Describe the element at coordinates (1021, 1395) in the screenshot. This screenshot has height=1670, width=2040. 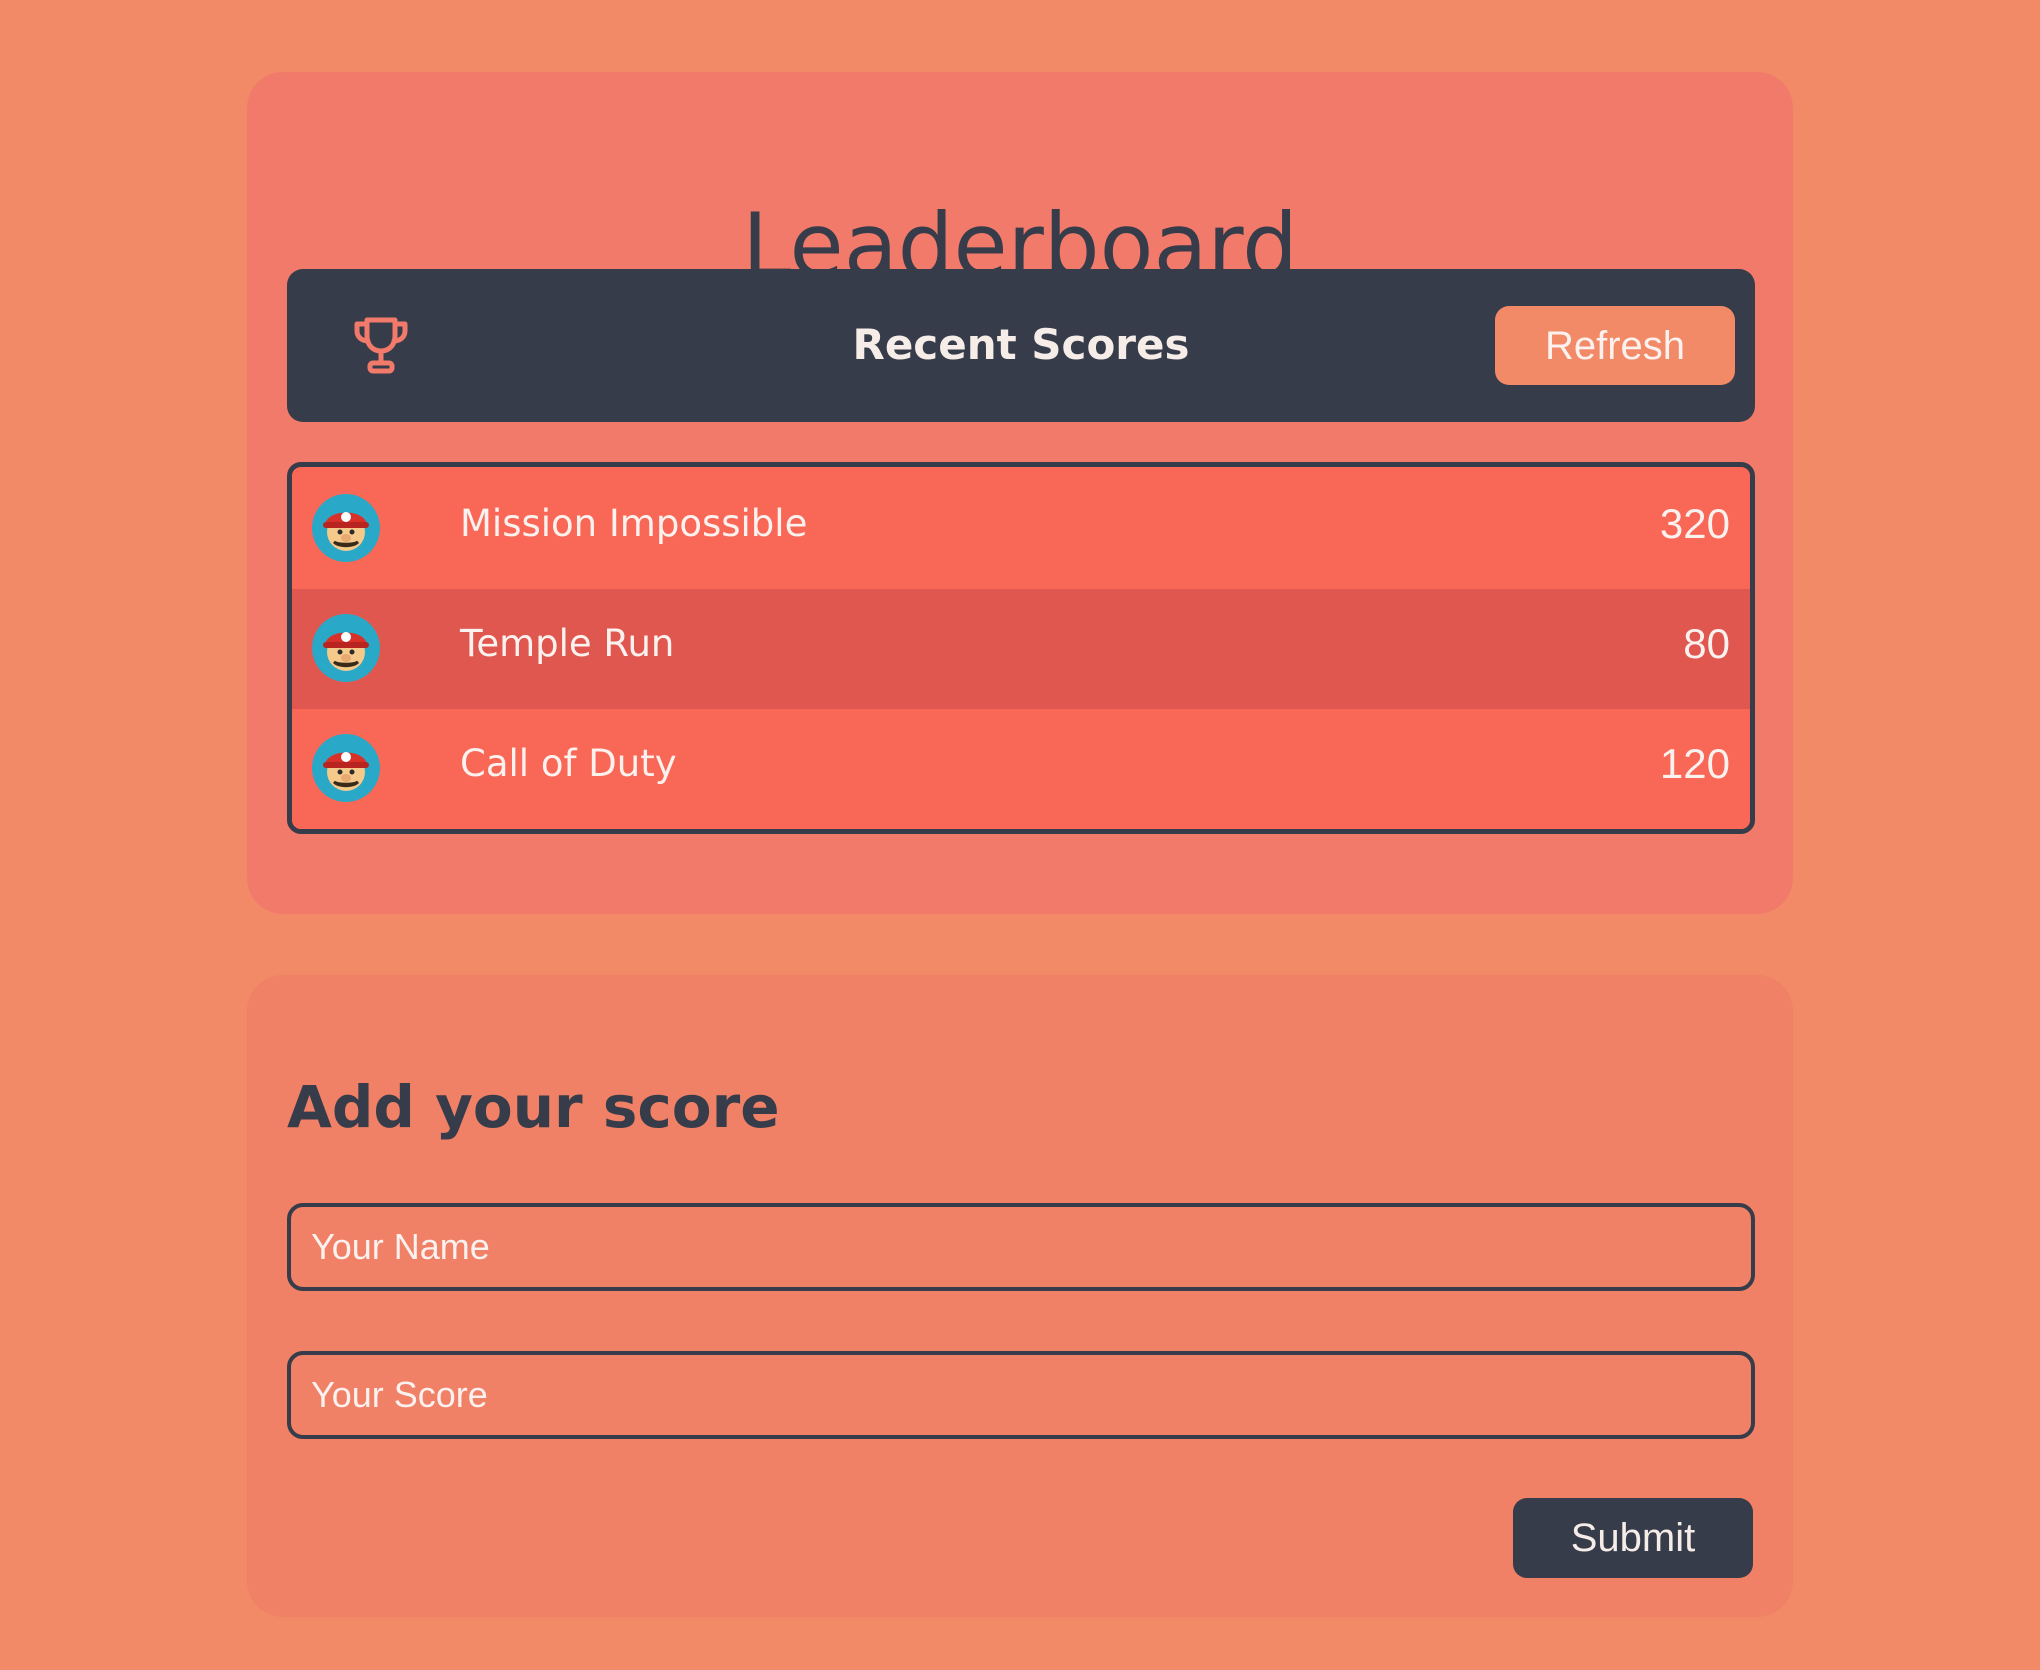
I see `score-input` at that location.